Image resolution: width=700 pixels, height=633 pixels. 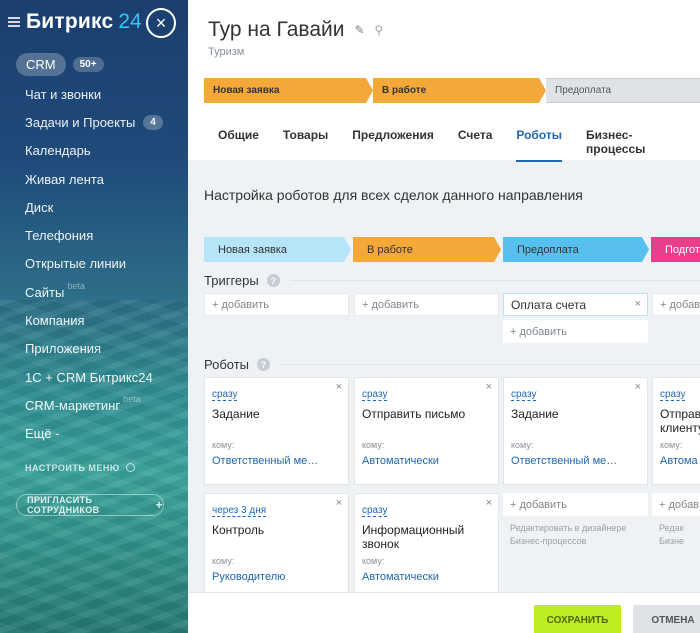 I want to click on brand: Битрикс 24, so click(x=75, y=22).